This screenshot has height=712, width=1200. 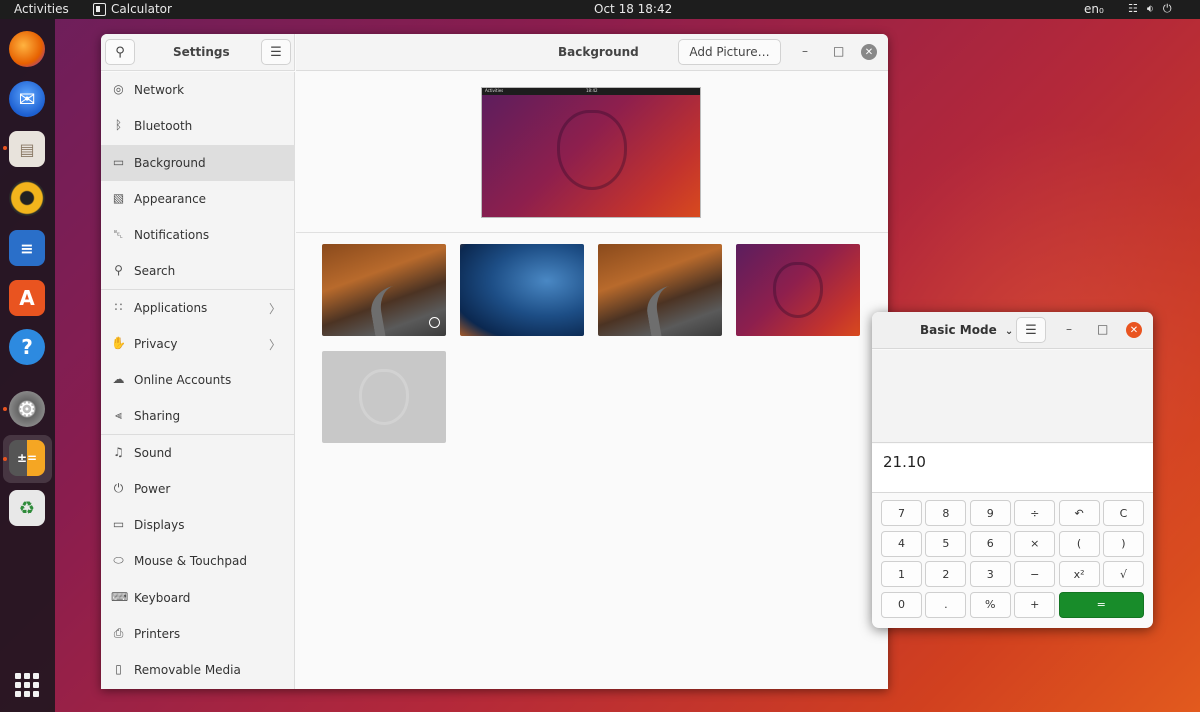 I want to click on activities-button: Activities, so click(x=41, y=9).